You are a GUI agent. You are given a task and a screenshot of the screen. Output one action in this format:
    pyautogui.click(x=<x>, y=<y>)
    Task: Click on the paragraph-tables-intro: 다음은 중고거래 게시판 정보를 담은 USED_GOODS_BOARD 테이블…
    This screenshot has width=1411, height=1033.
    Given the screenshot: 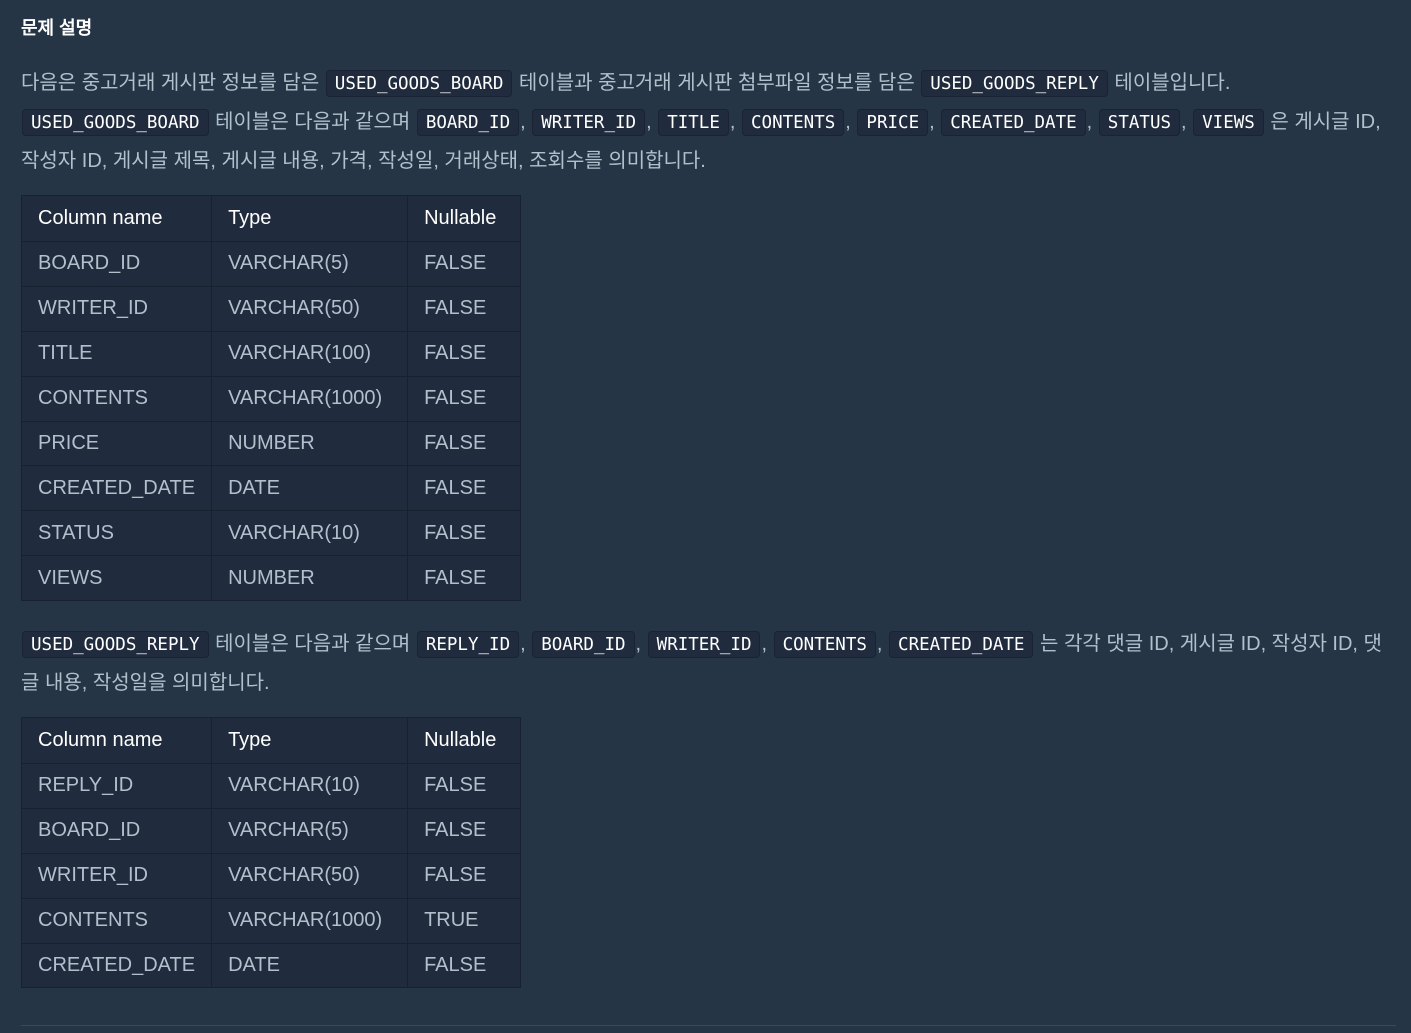 What is the action you would take?
    pyautogui.click(x=708, y=122)
    